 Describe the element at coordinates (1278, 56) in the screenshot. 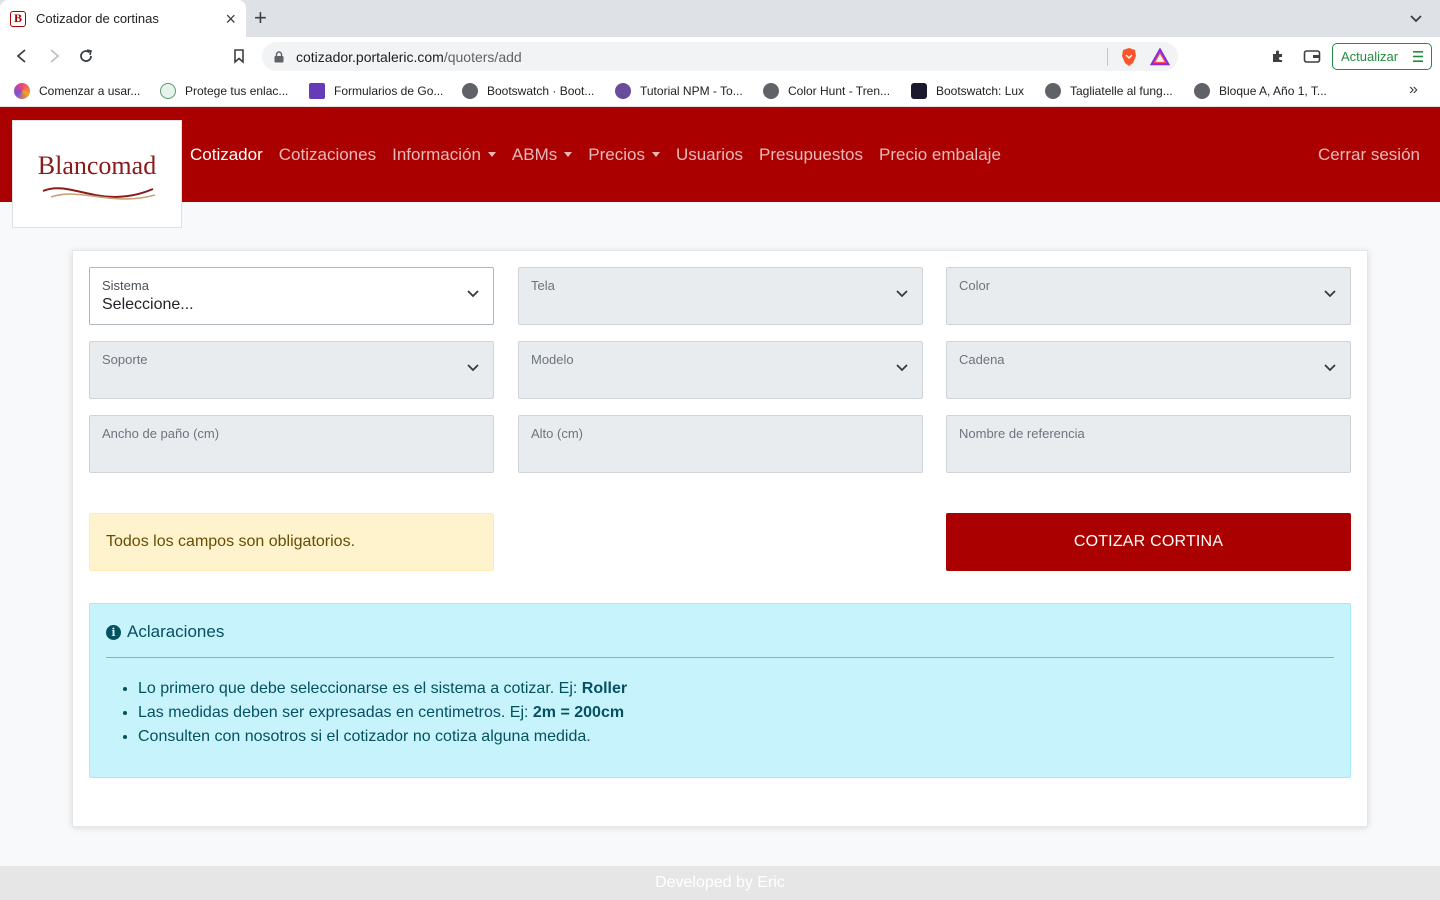

I see `extensions-icon` at that location.